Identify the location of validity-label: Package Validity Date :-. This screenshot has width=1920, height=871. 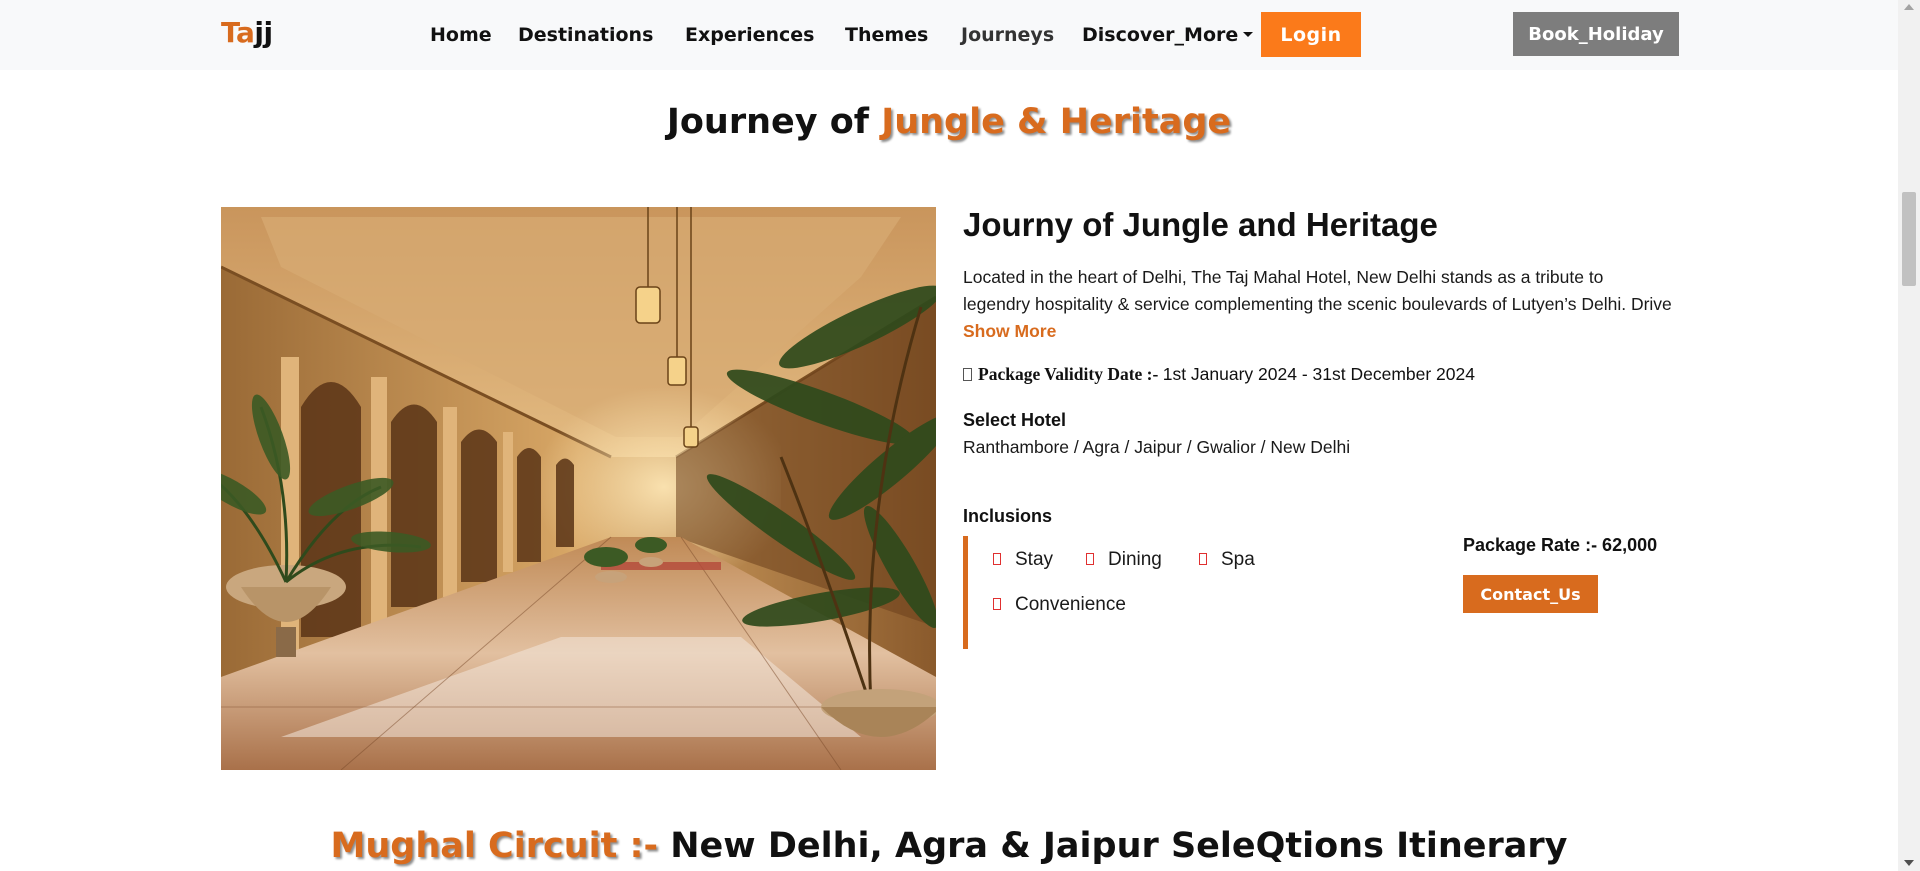
(1070, 374).